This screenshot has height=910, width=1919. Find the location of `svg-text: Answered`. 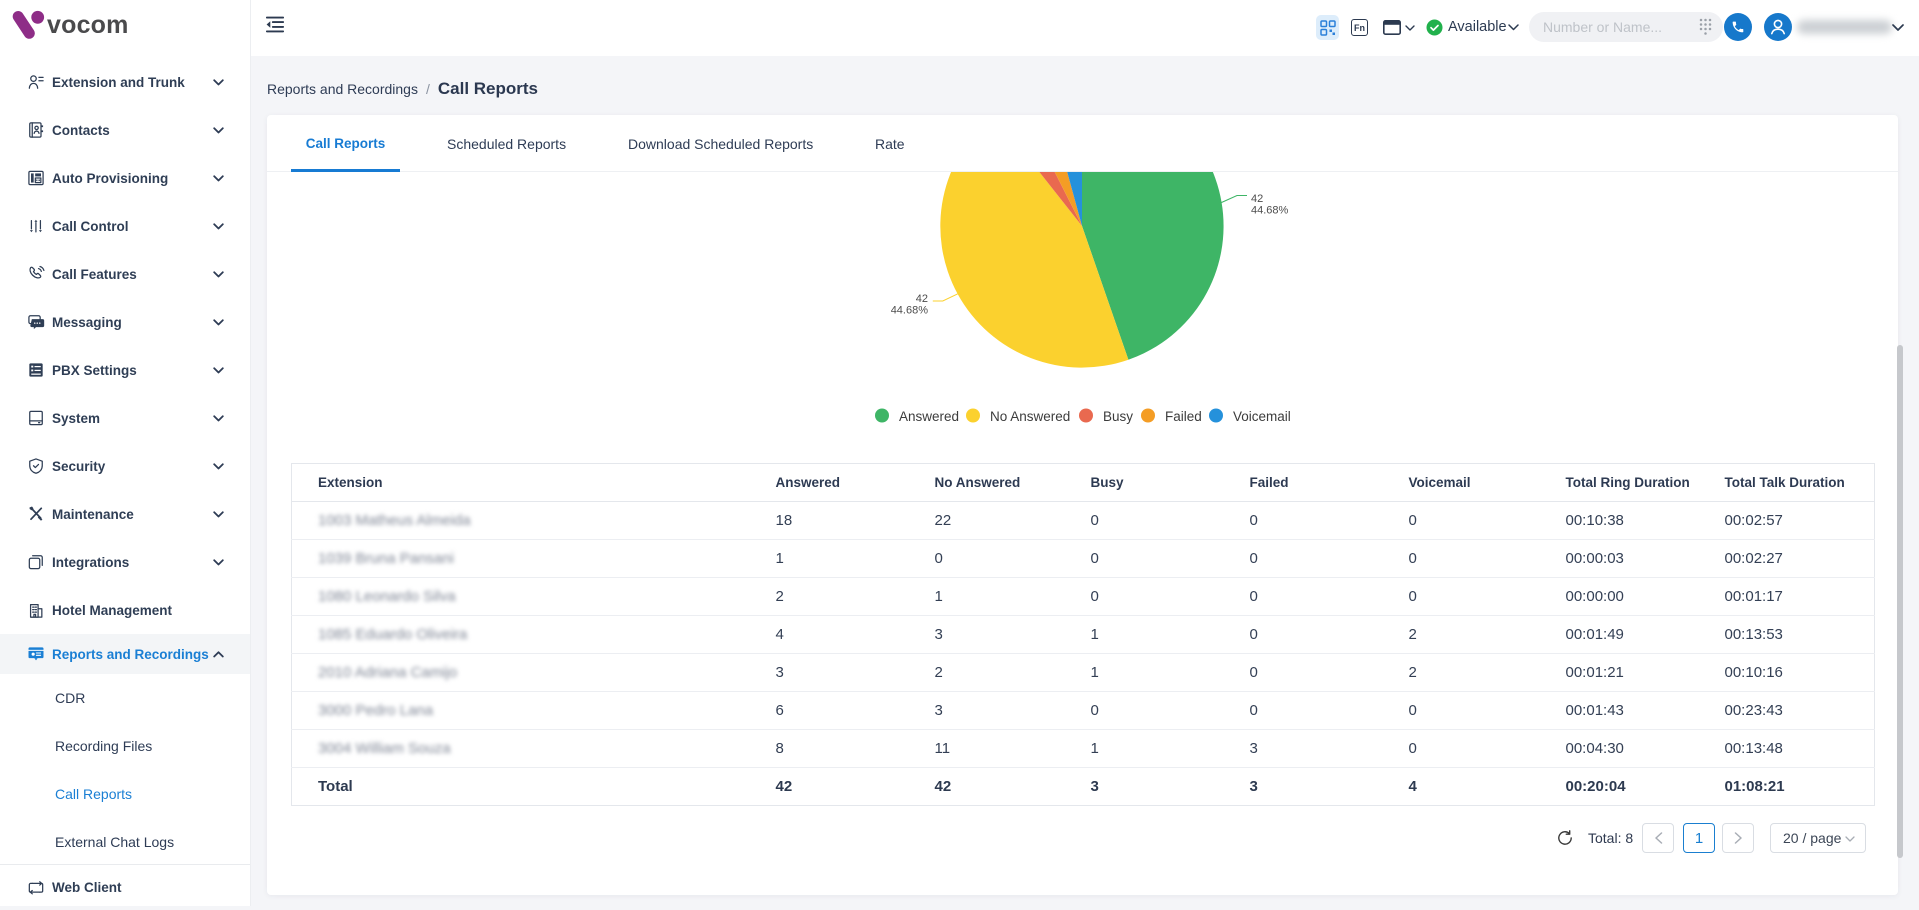

svg-text: Answered is located at coordinates (929, 416).